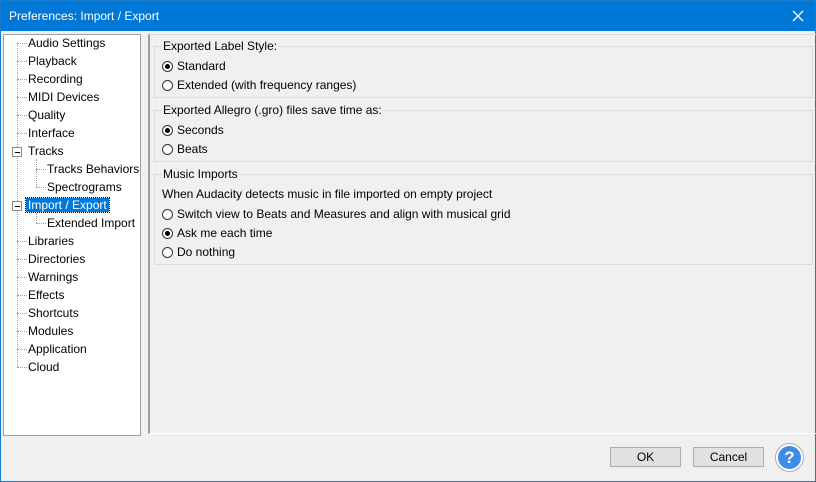 This screenshot has width=816, height=482. Describe the element at coordinates (206, 252) in the screenshot. I see `radio-label: Do nothing` at that location.